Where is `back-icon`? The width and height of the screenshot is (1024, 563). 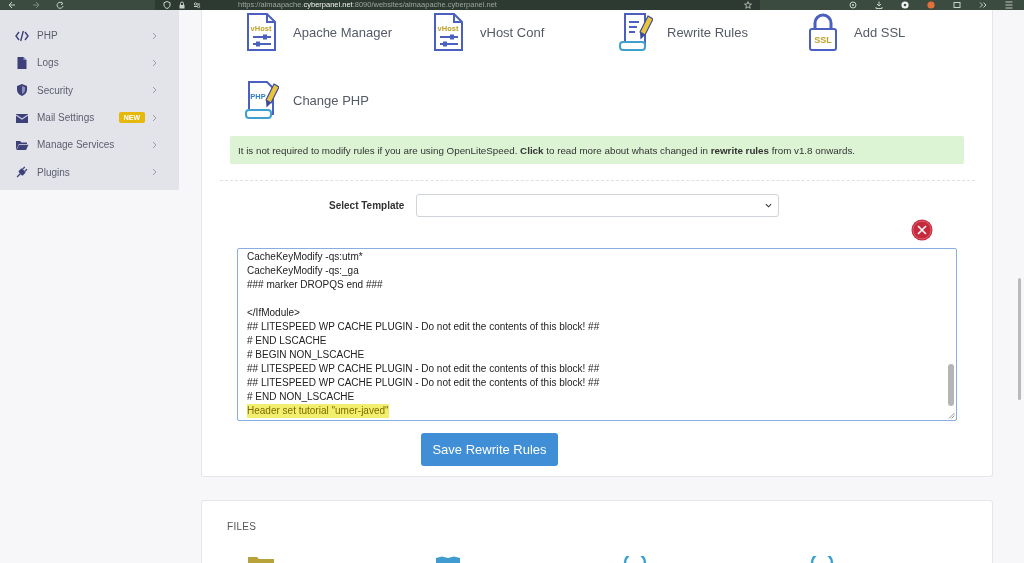
back-icon is located at coordinates (12, 5).